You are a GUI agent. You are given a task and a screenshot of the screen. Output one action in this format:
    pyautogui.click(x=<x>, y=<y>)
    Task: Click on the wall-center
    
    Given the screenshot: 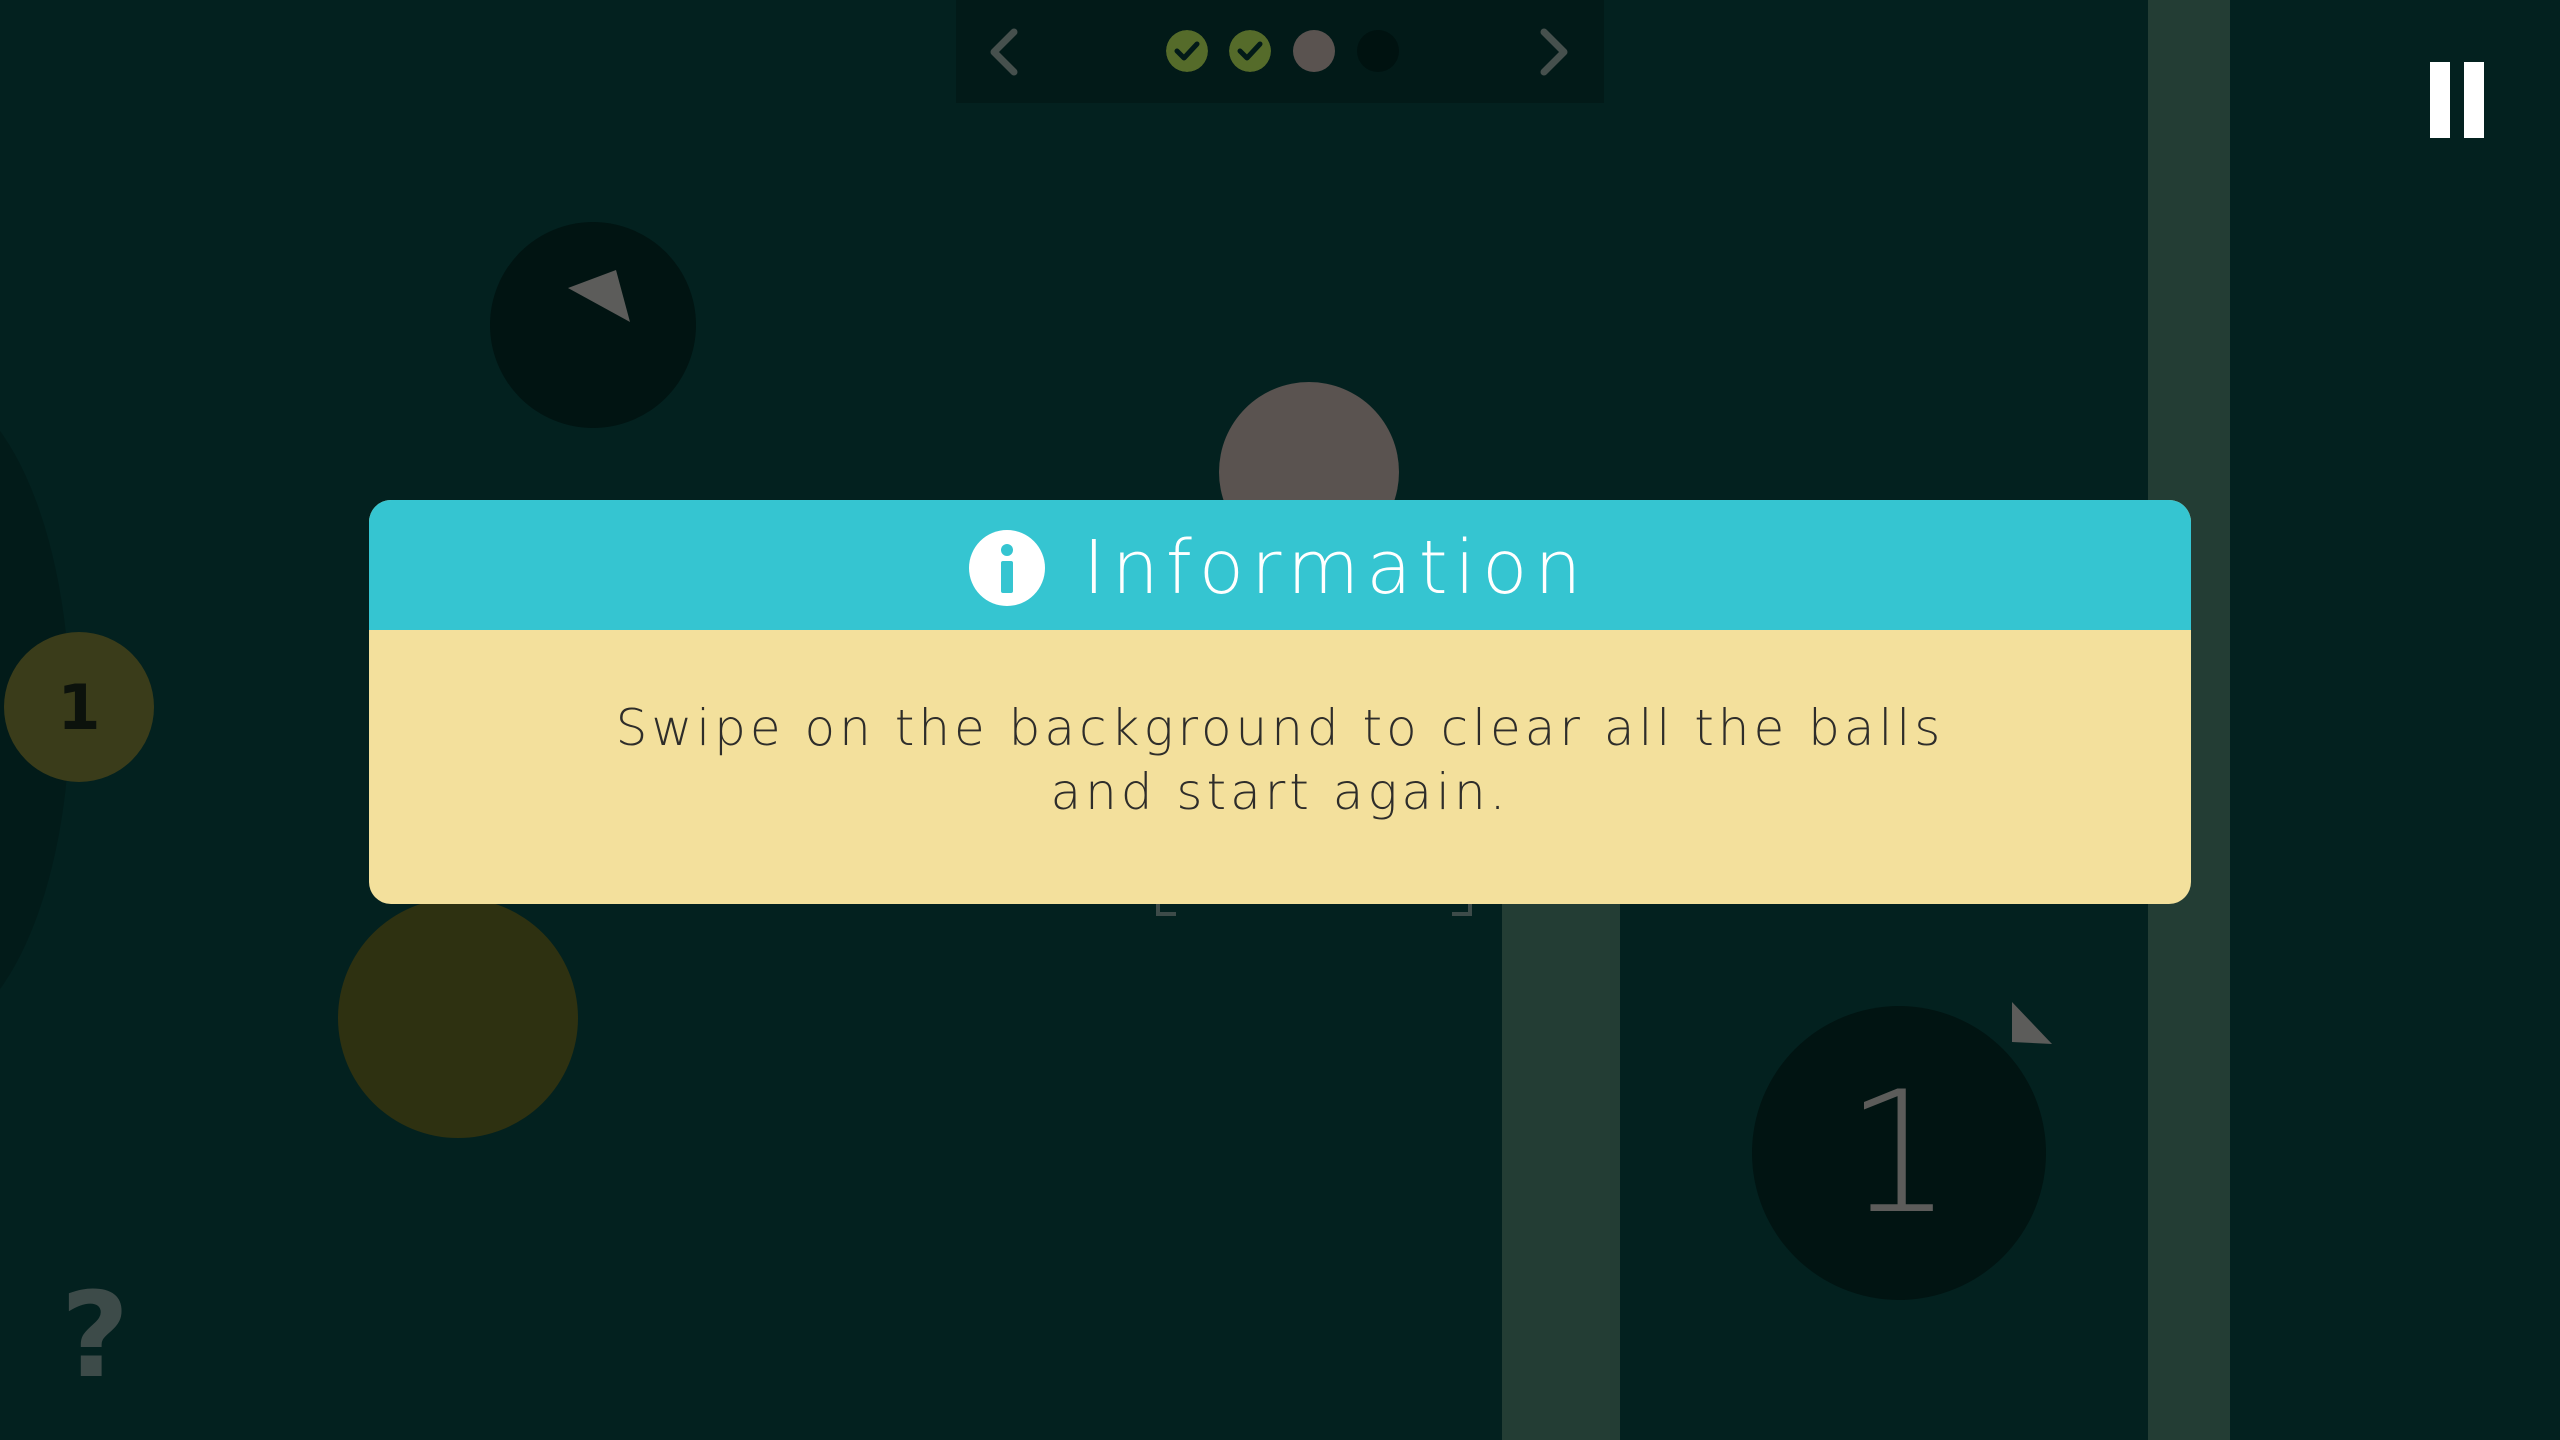 What is the action you would take?
    pyautogui.click(x=1561, y=1160)
    